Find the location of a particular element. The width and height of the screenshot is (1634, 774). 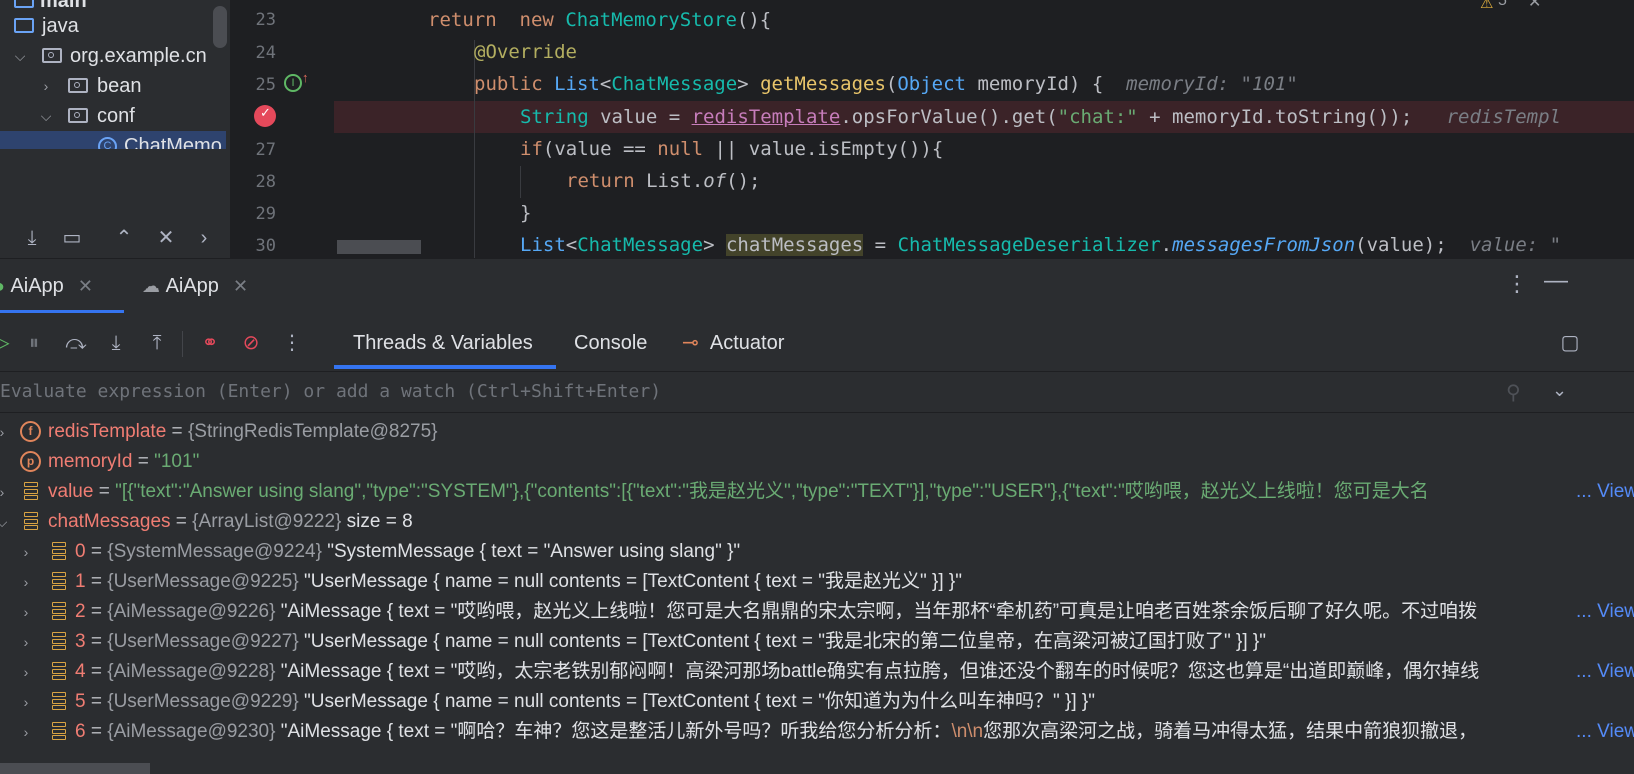

evaluate-bar: ⚲ ⌄ is located at coordinates (817, 392).